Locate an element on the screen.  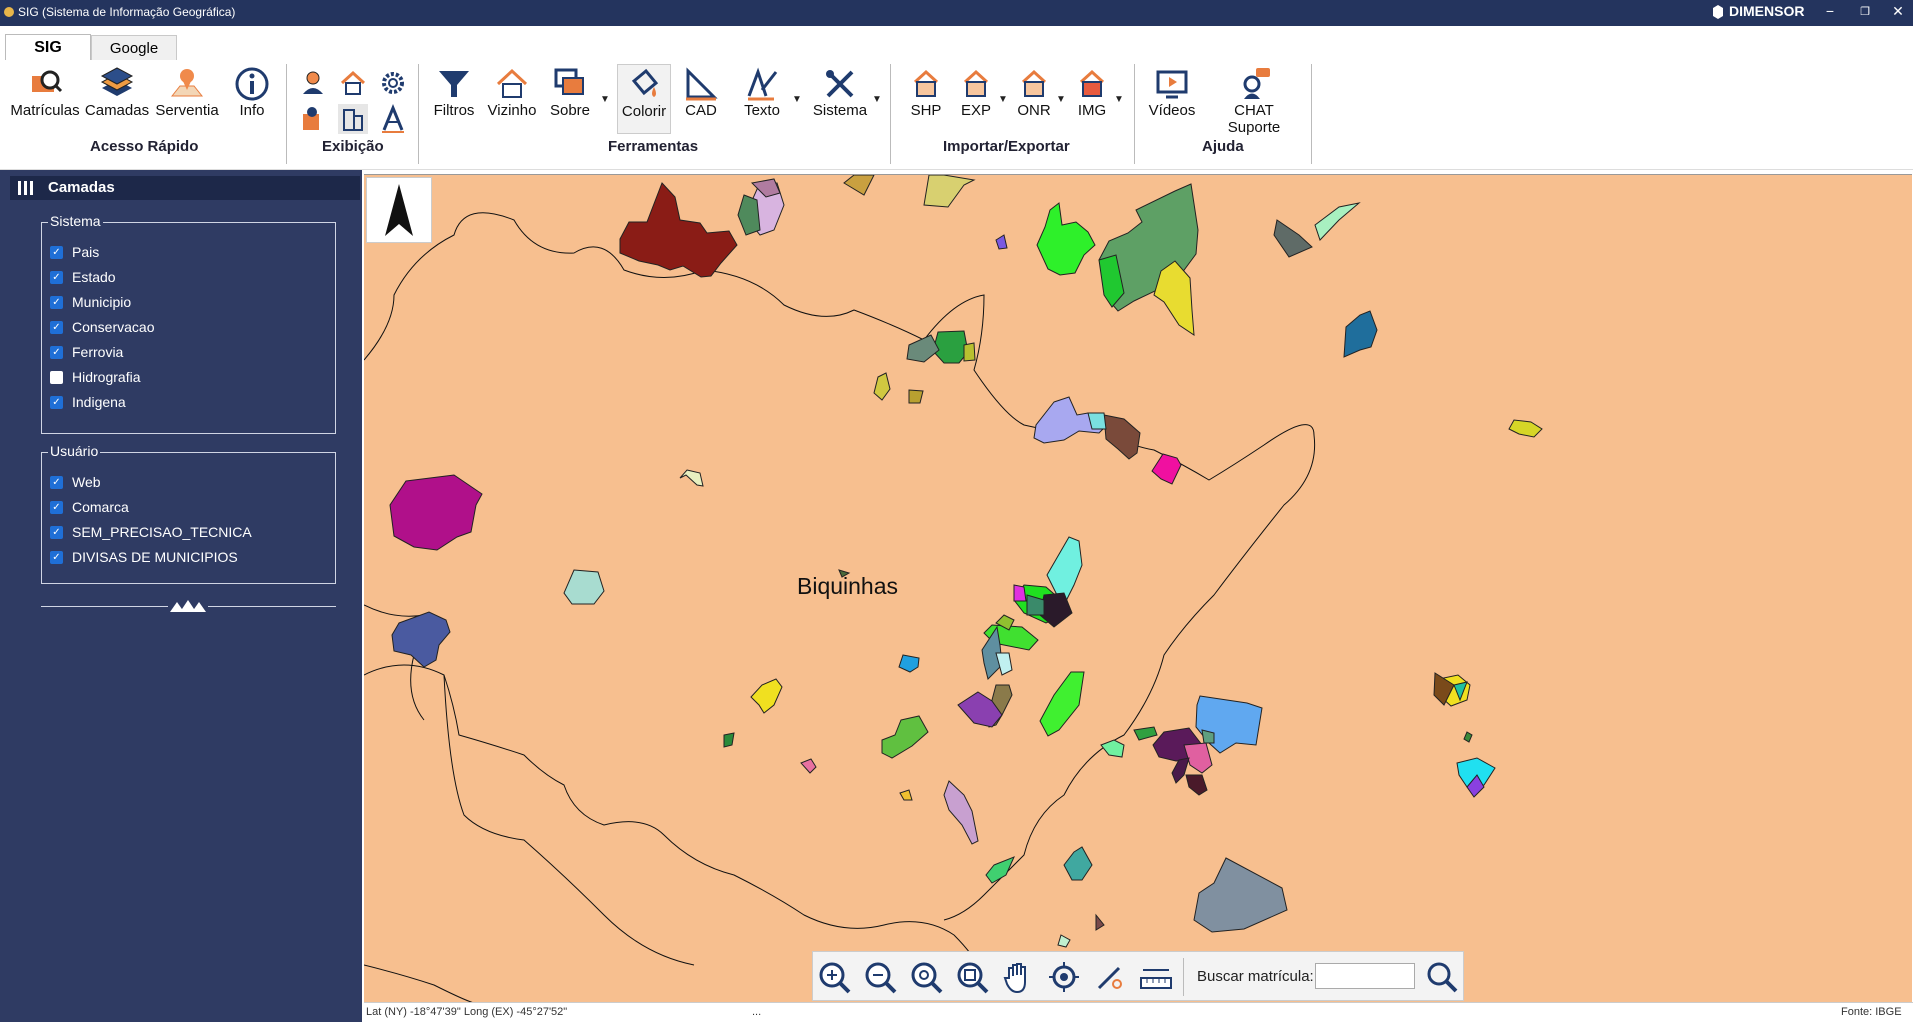
info-icon is located at coordinates (252, 84).